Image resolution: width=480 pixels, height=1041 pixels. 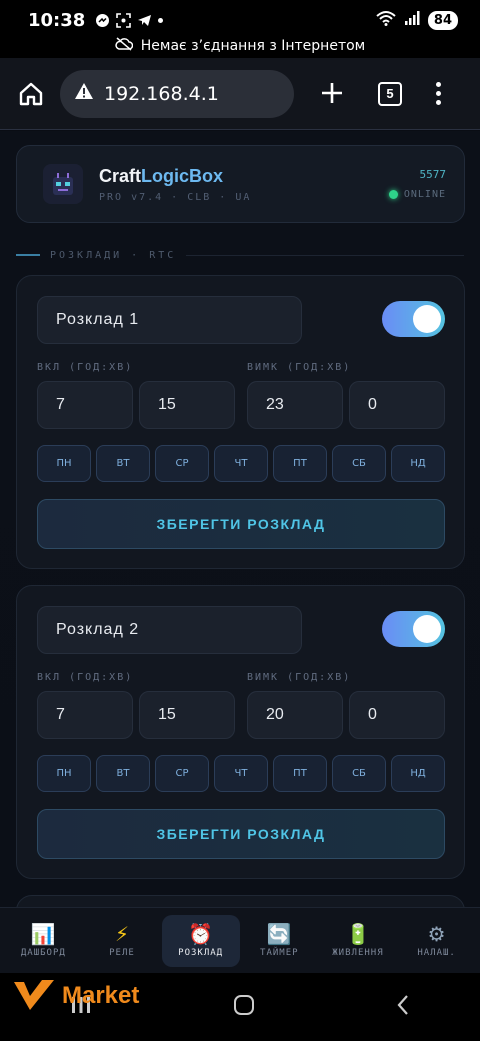 What do you see at coordinates (412, 20) in the screenshot?
I see `signal-icon` at bounding box center [412, 20].